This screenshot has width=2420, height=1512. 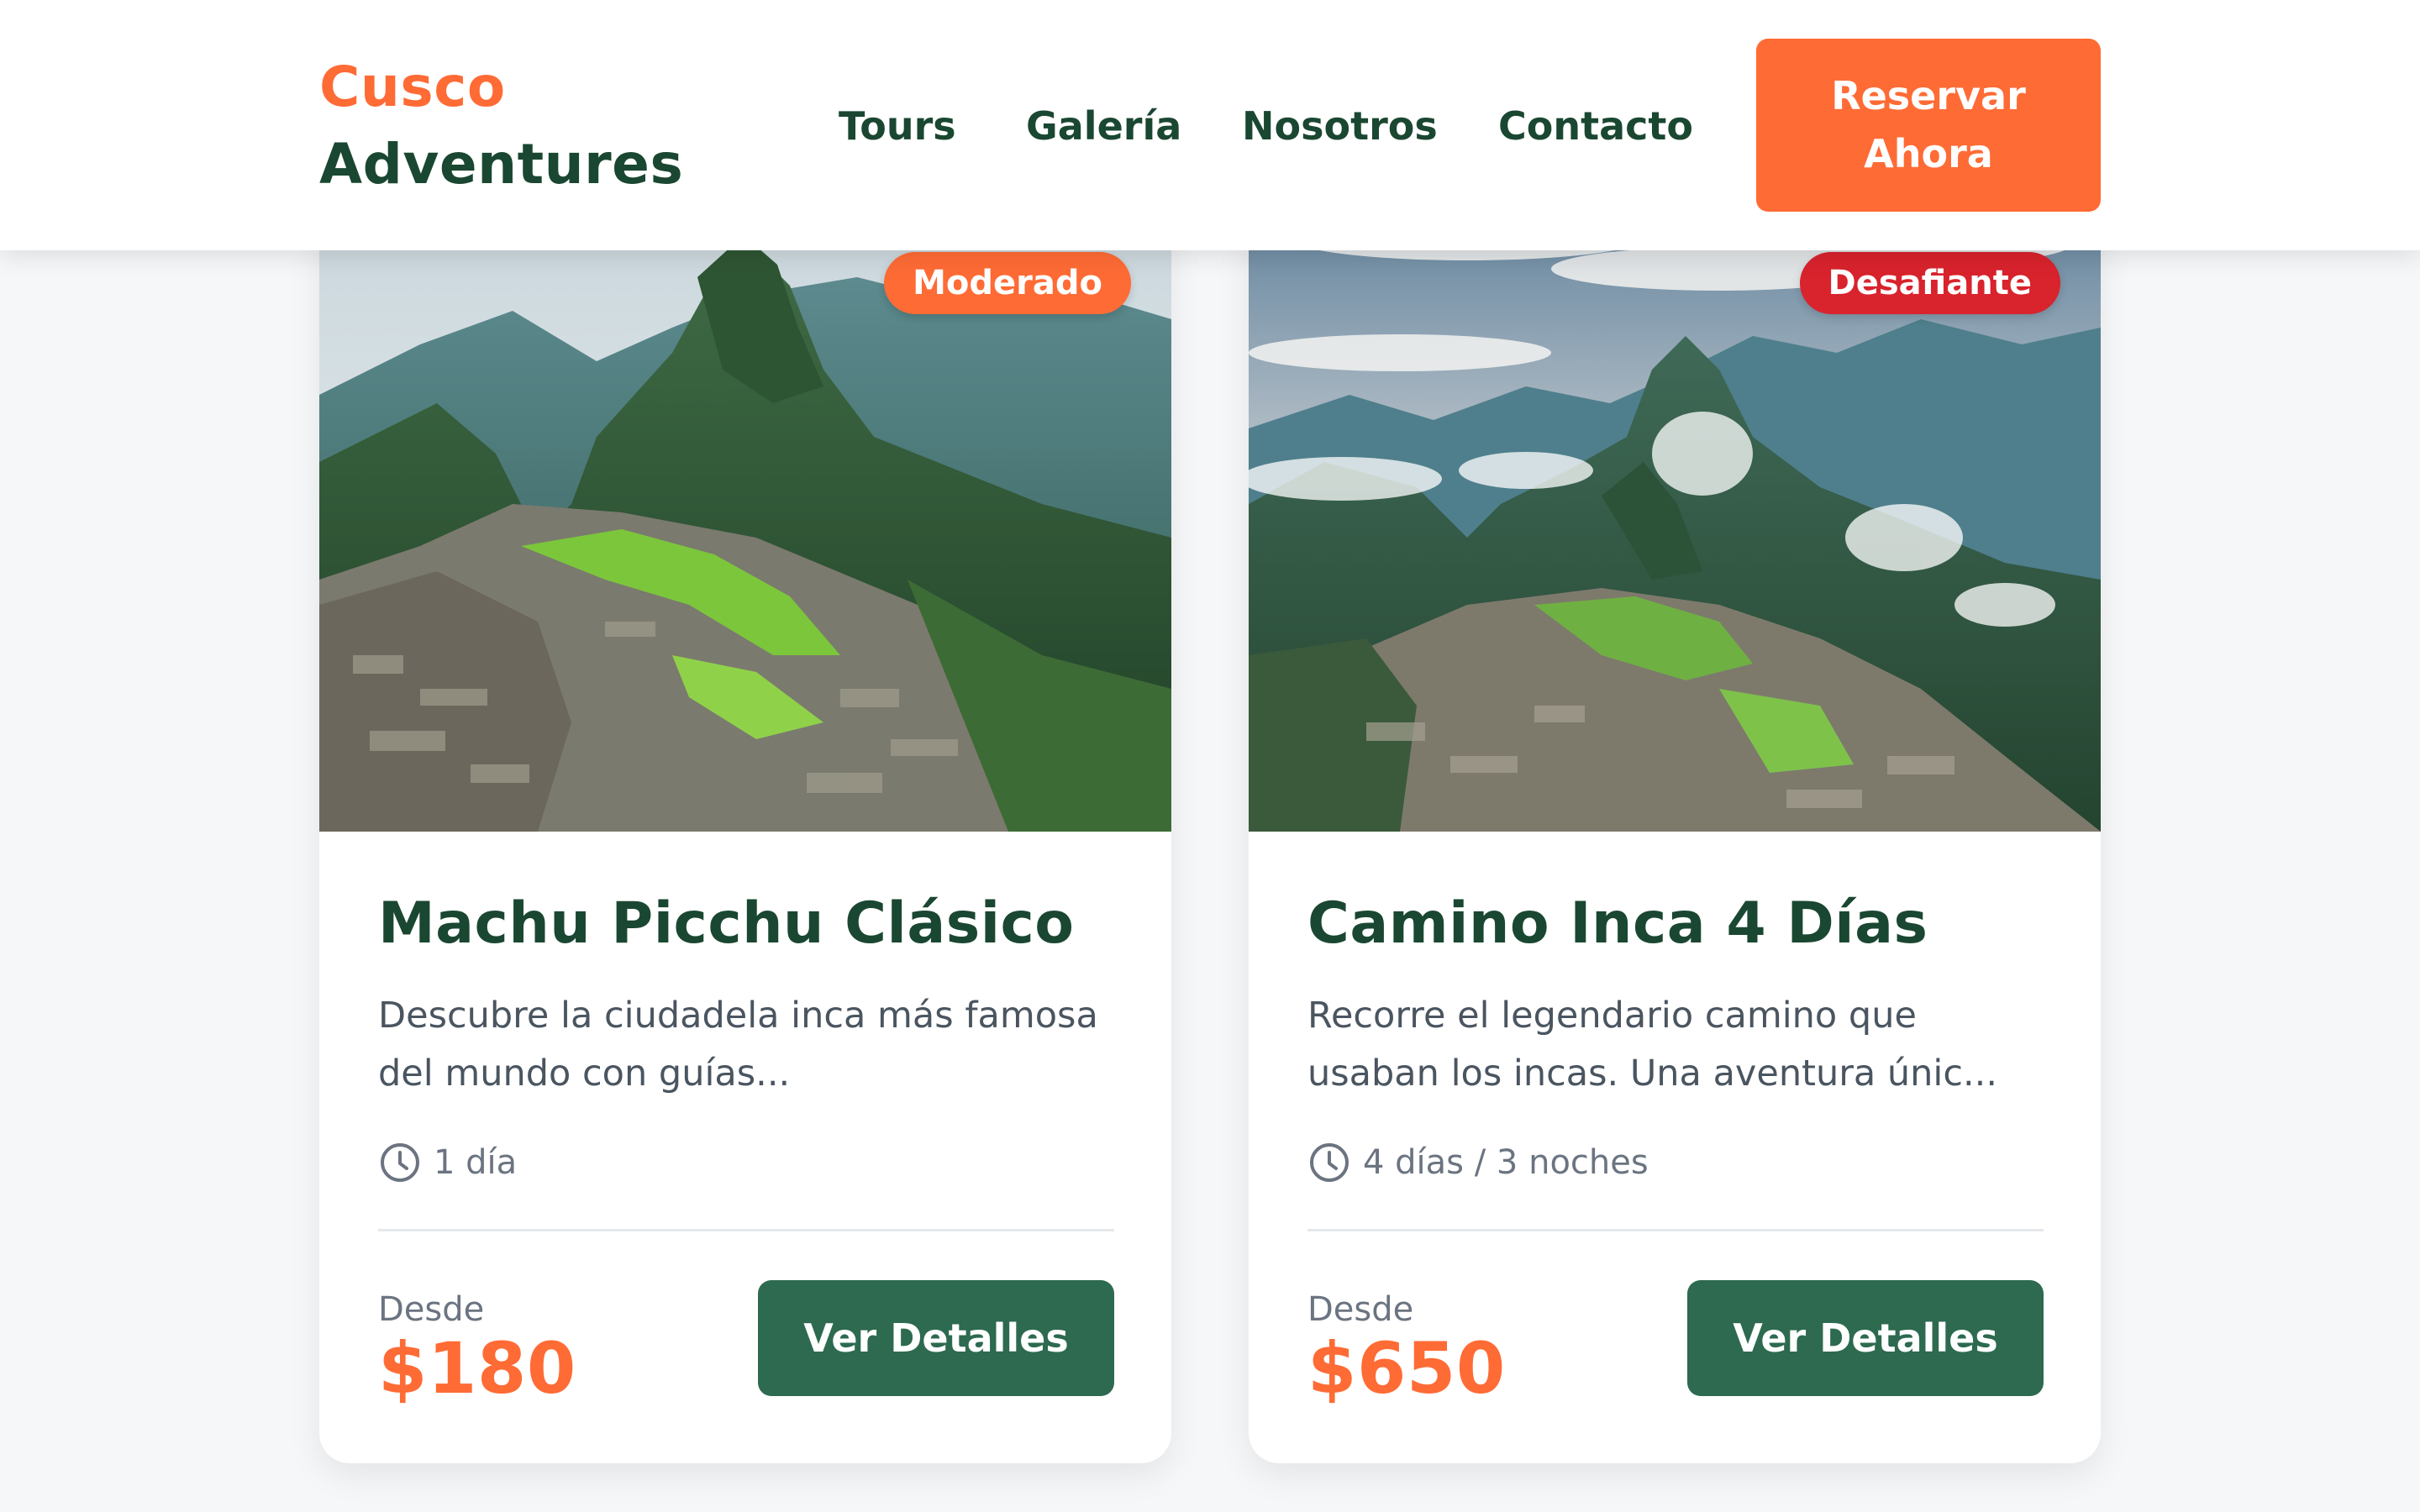 What do you see at coordinates (412, 87) in the screenshot?
I see `brand-line-1: Cusco` at bounding box center [412, 87].